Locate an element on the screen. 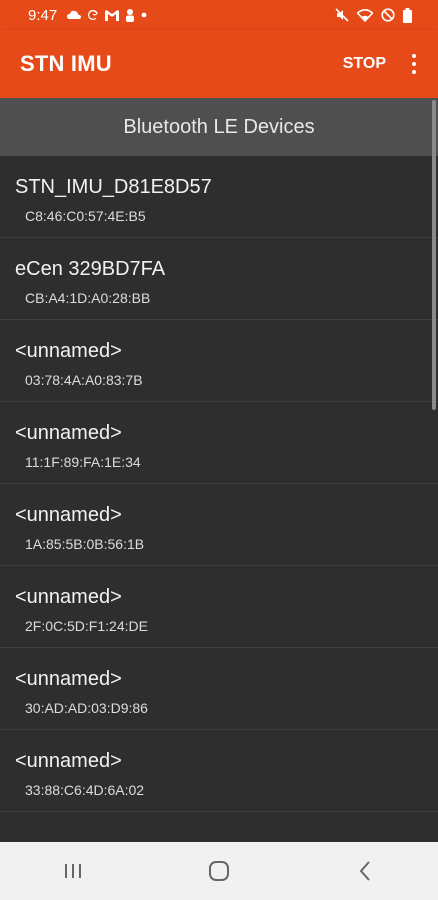 The height and width of the screenshot is (900, 438). recent-apps-button is located at coordinates (73, 871).